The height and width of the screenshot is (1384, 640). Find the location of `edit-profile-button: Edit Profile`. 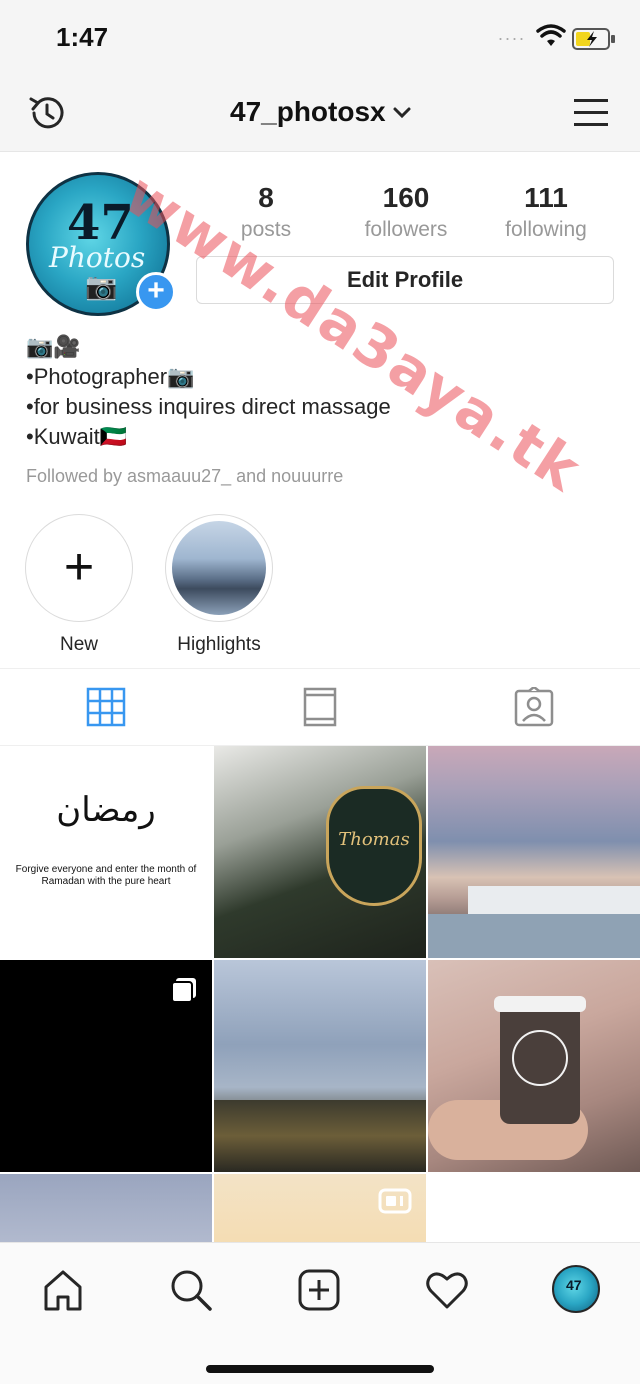

edit-profile-button: Edit Profile is located at coordinates (405, 280).